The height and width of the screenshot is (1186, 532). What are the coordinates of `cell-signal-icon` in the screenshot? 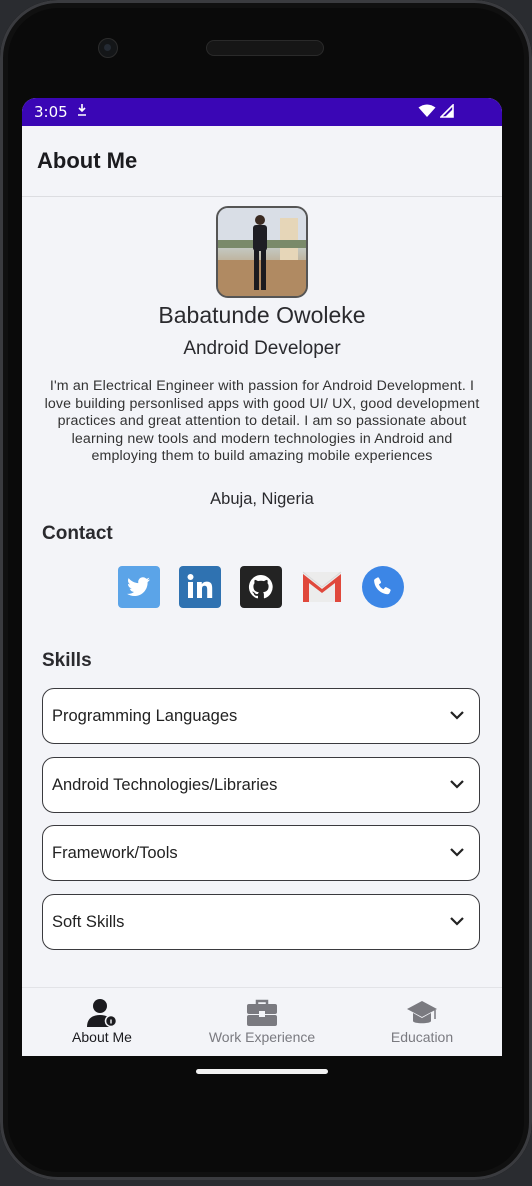 It's located at (446, 112).